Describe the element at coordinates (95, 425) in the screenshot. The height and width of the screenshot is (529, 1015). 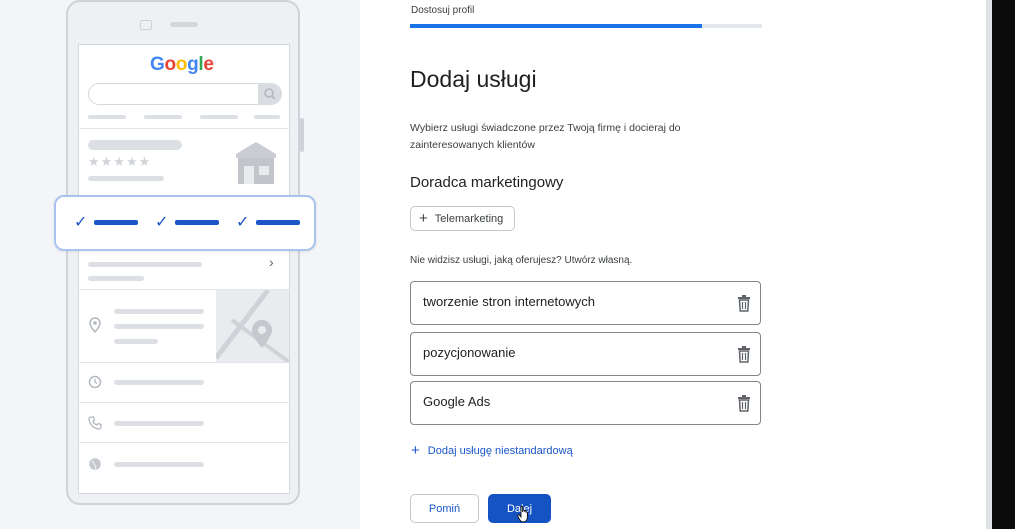
I see `phone-call-icon` at that location.